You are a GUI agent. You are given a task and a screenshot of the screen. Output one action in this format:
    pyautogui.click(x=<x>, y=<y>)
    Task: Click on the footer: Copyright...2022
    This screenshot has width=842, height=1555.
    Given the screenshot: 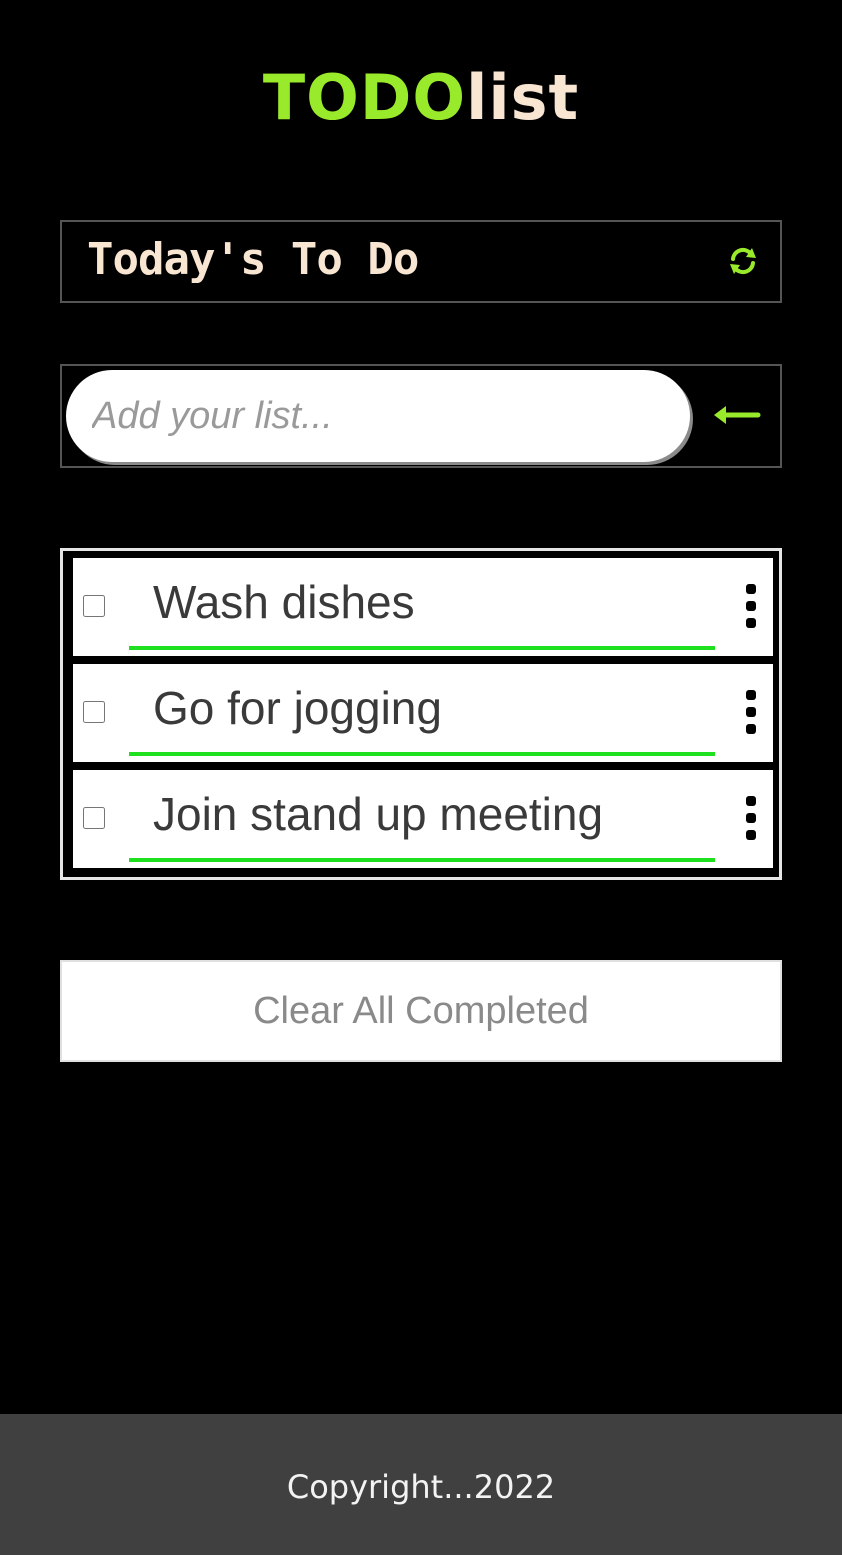 What is the action you would take?
    pyautogui.click(x=421, y=1484)
    